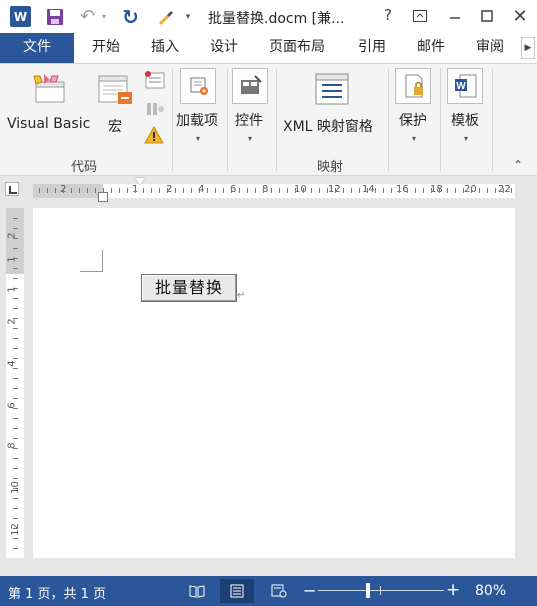  Describe the element at coordinates (189, 288) in the screenshot. I see `batch-replace-button: 批量替换` at that location.